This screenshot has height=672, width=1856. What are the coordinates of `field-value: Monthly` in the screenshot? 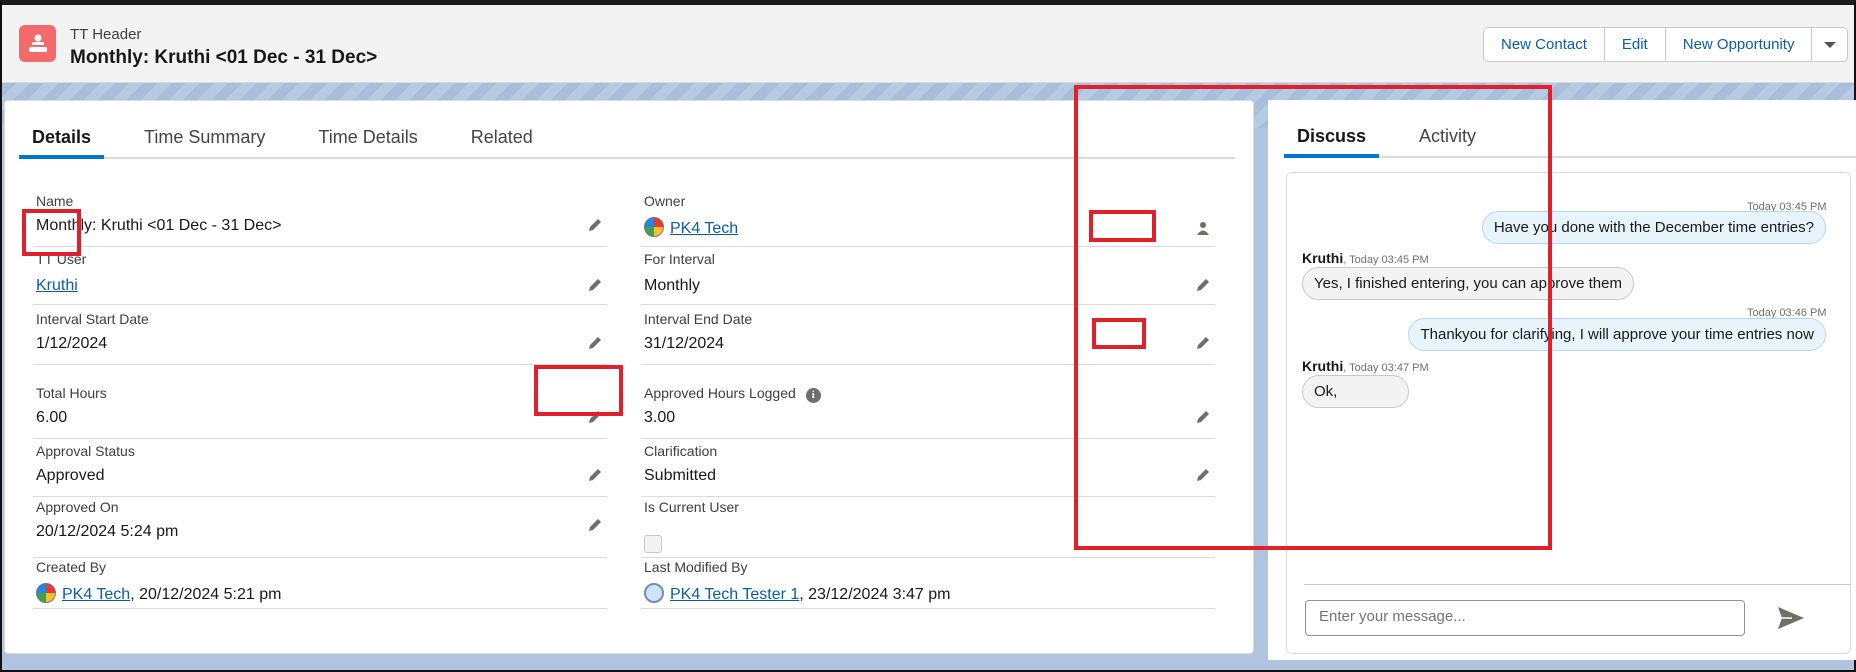 It's located at (672, 285).